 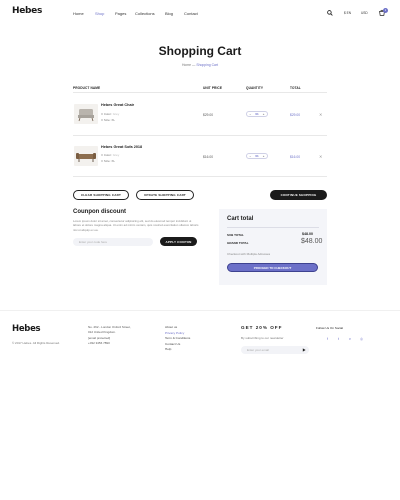 I want to click on breadcrumb-home: Home, so click(x=186, y=65).